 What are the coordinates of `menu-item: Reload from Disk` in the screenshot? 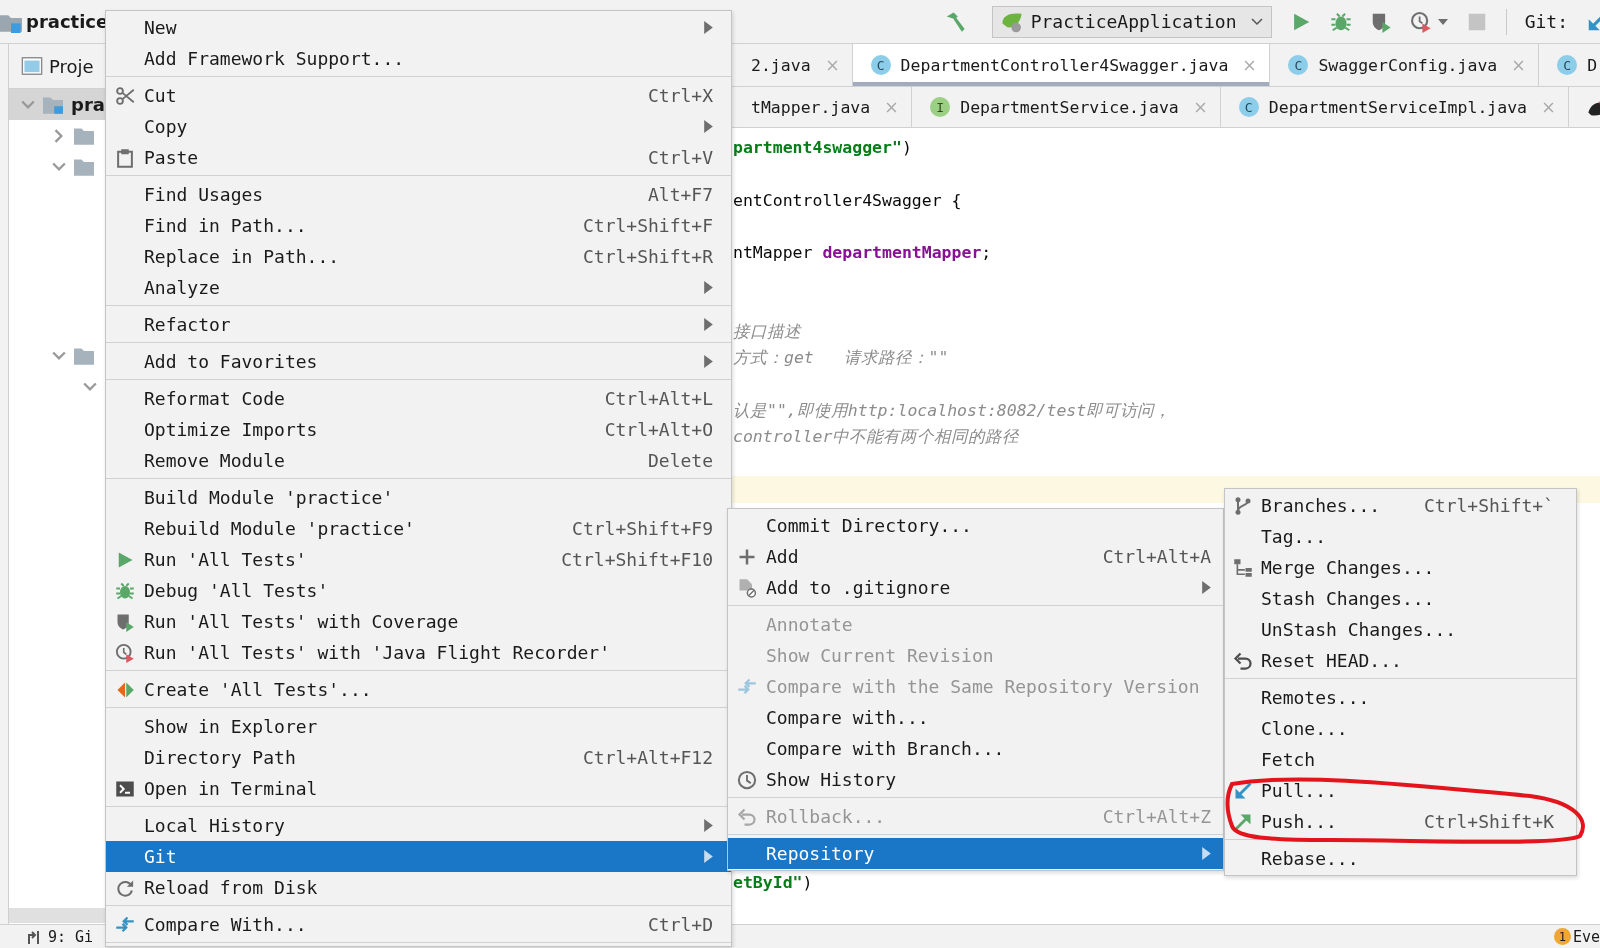 It's located at (418, 887).